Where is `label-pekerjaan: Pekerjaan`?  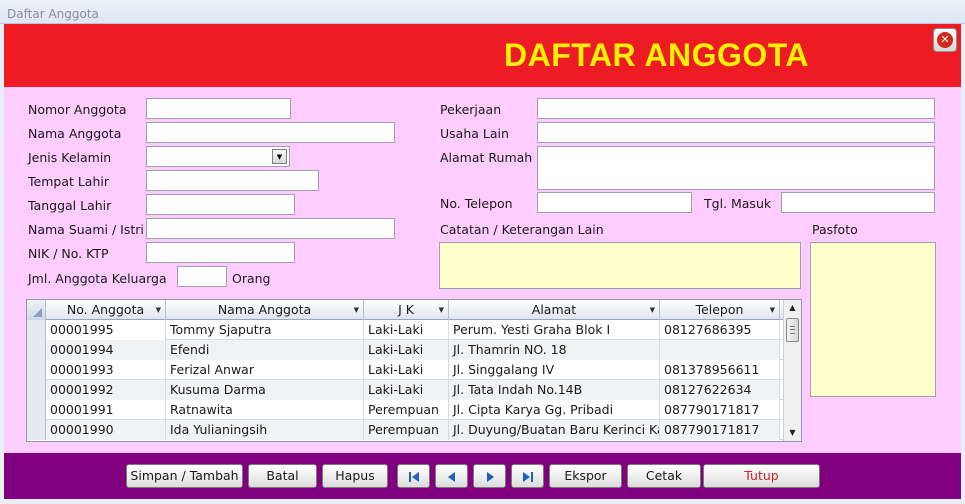 label-pekerjaan: Pekerjaan is located at coordinates (471, 109).